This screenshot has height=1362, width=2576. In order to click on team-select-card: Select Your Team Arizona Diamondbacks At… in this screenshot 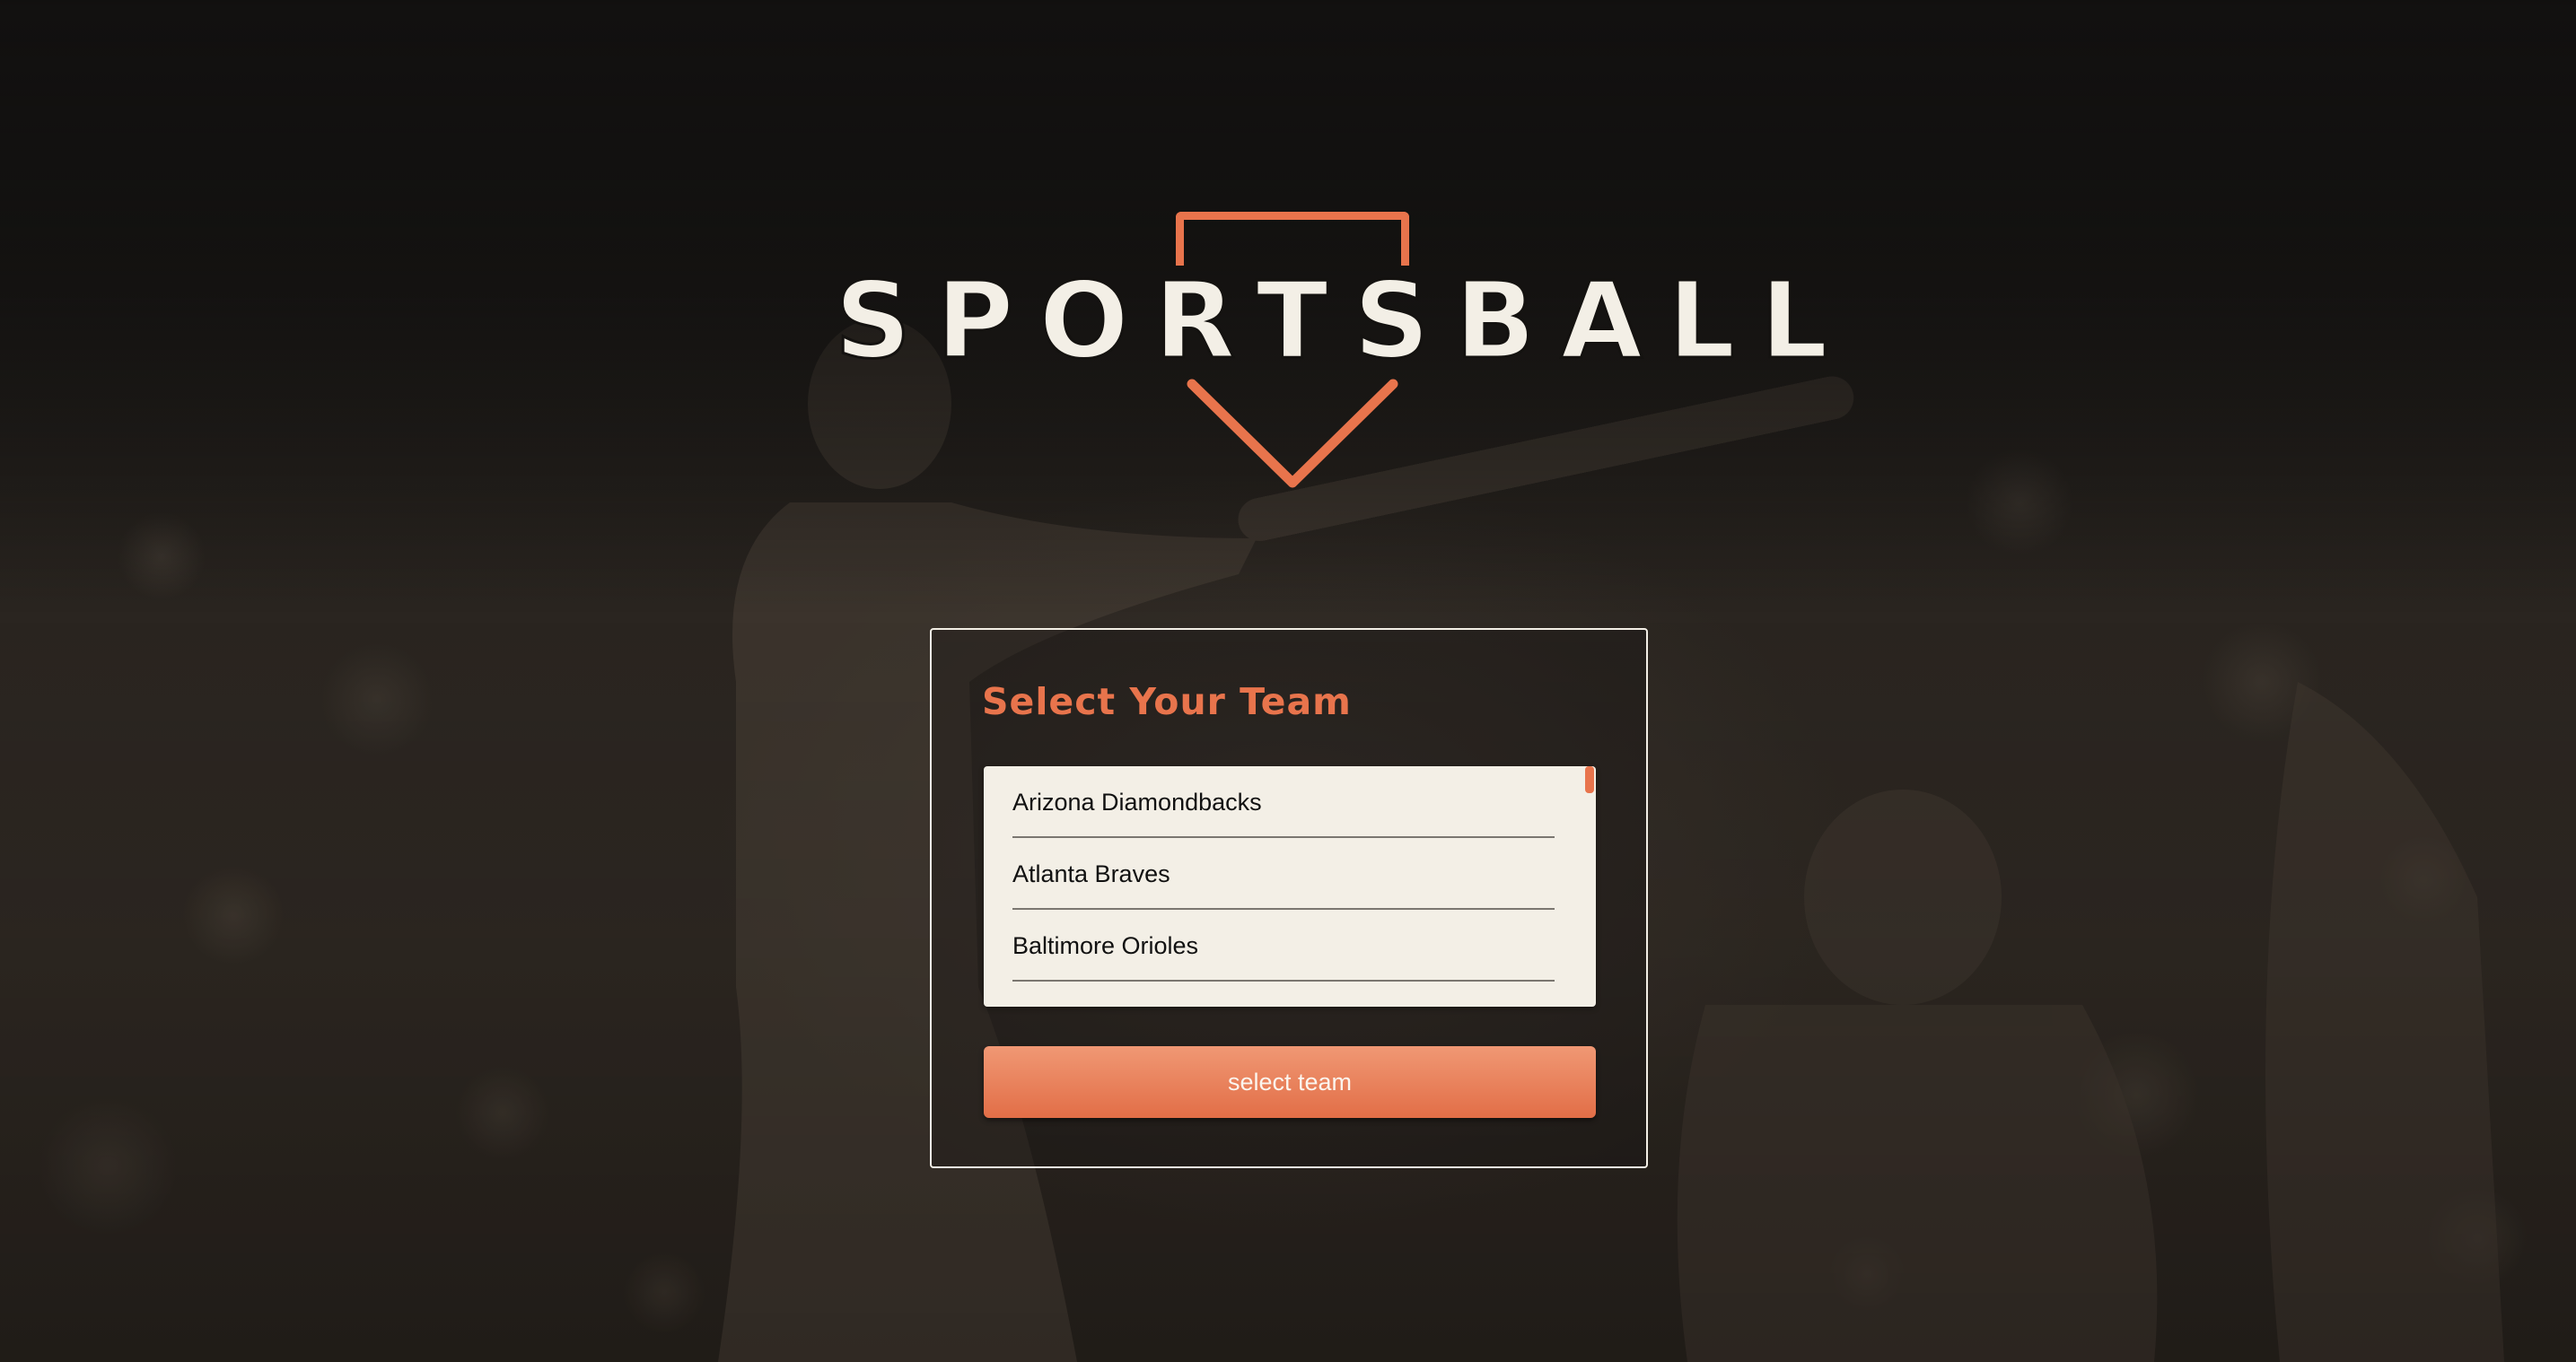, I will do `click(1289, 898)`.